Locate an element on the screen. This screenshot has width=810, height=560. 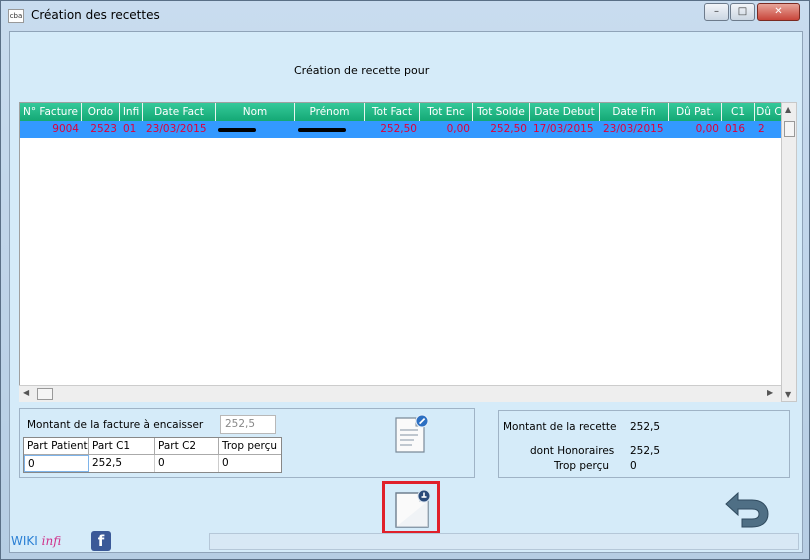
scroll-right-icon: ▶ is located at coordinates (770, 392).